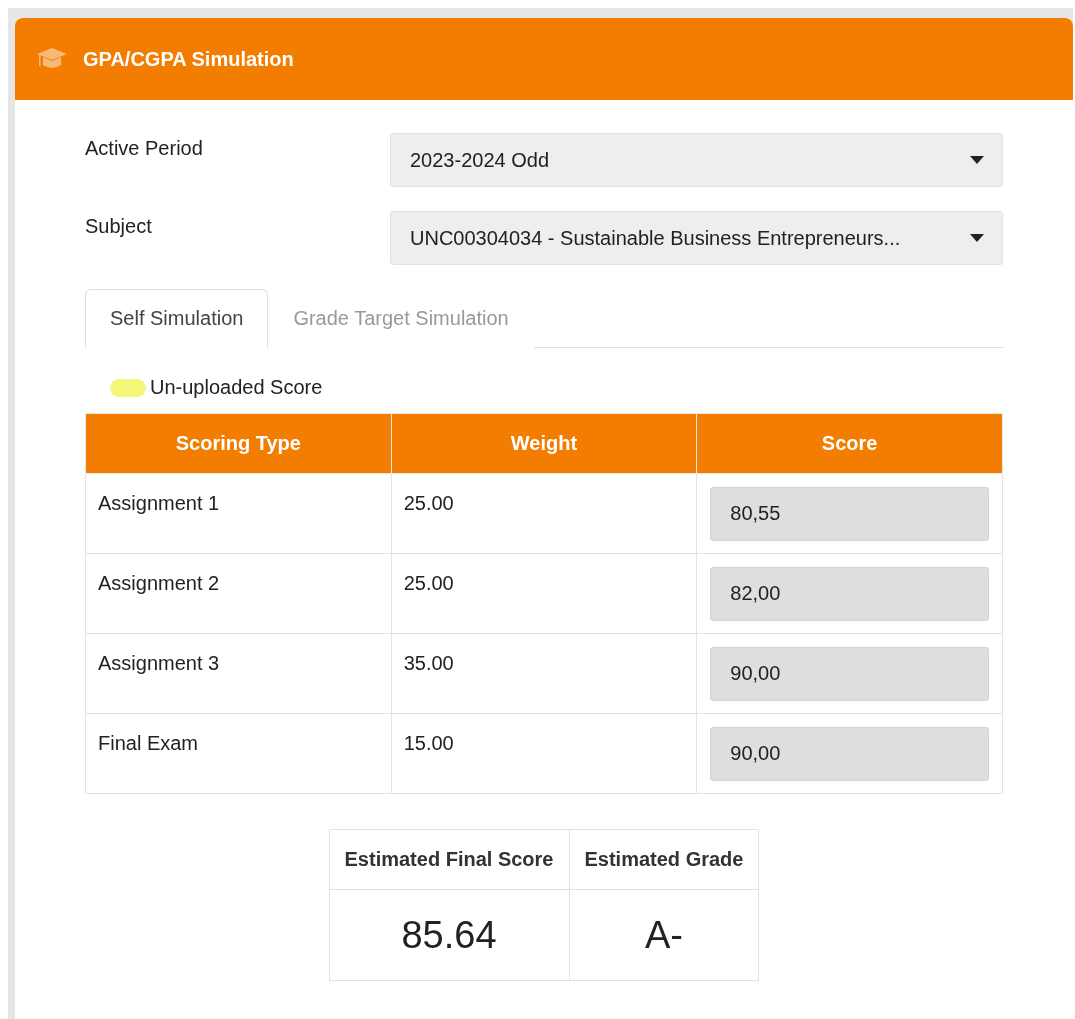  I want to click on table-cell: 35.00, so click(544, 673).